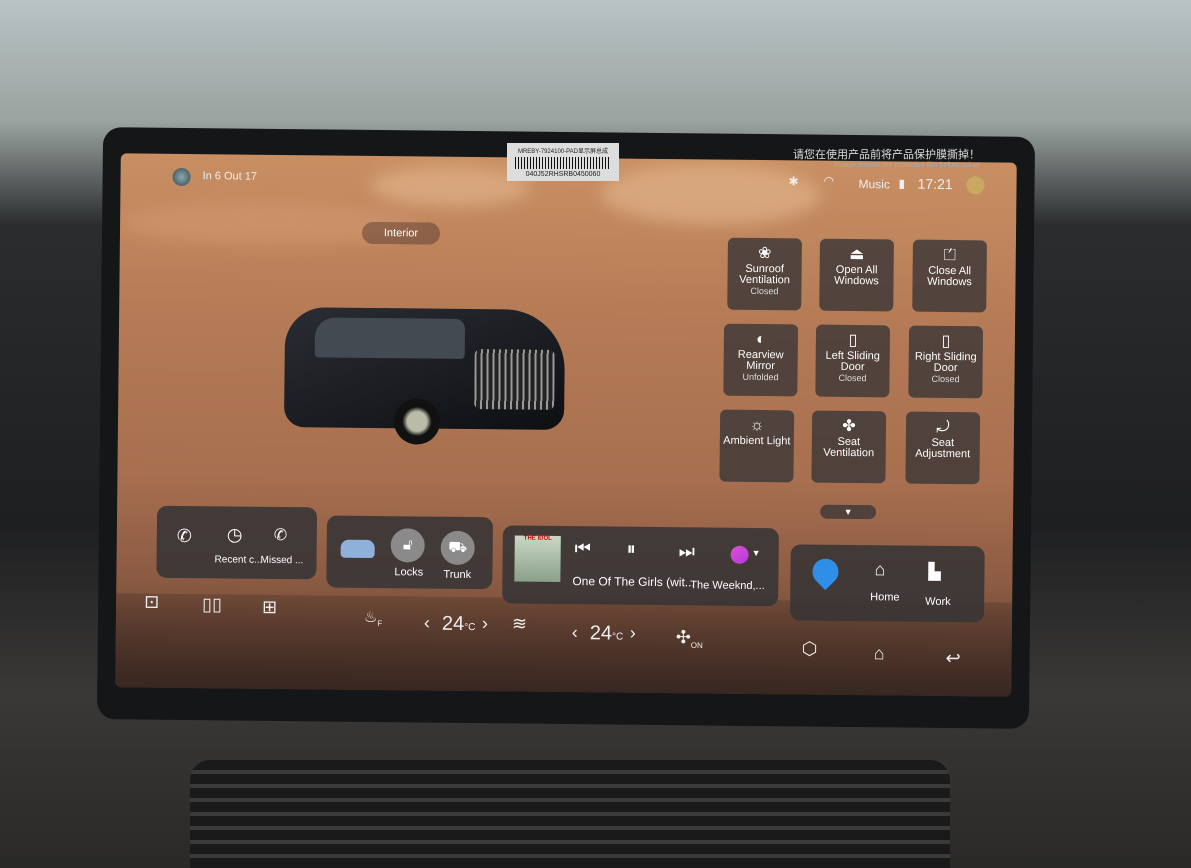 The height and width of the screenshot is (868, 1191). Describe the element at coordinates (601, 633) in the screenshot. I see `right-temp-value: 24` at that location.